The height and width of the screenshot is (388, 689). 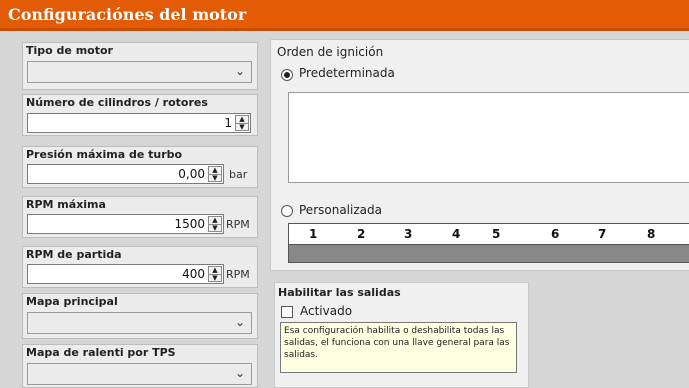 What do you see at coordinates (69, 50) in the screenshot?
I see `engine-type-label: Tipo de motor` at bounding box center [69, 50].